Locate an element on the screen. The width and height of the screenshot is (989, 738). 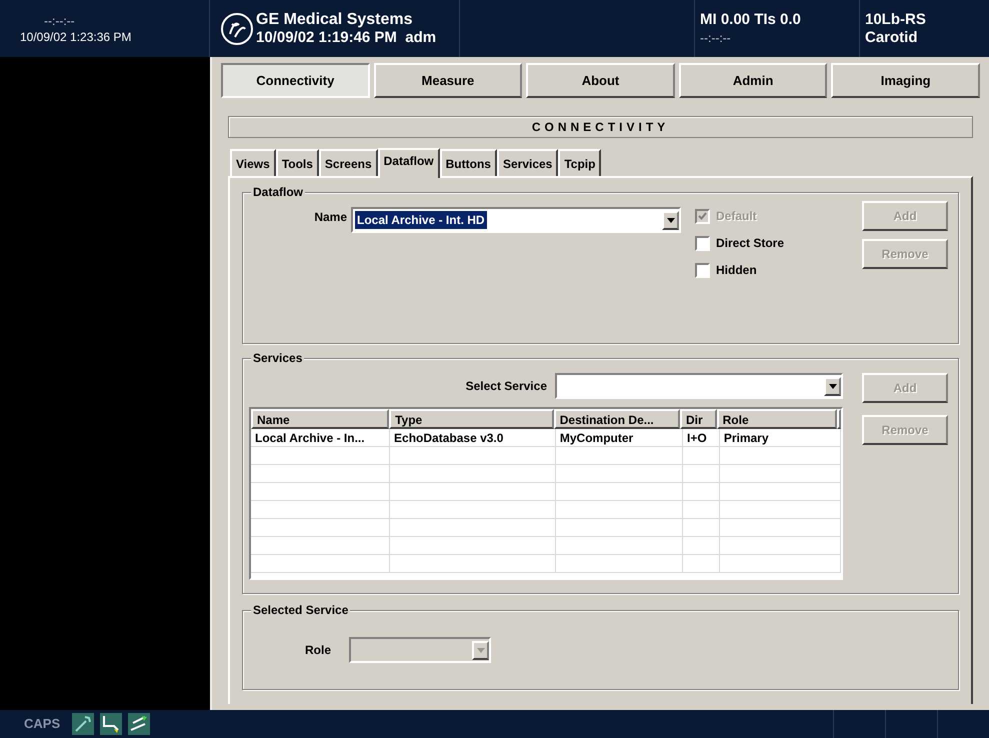
preset-text: Carotid is located at coordinates (891, 37).